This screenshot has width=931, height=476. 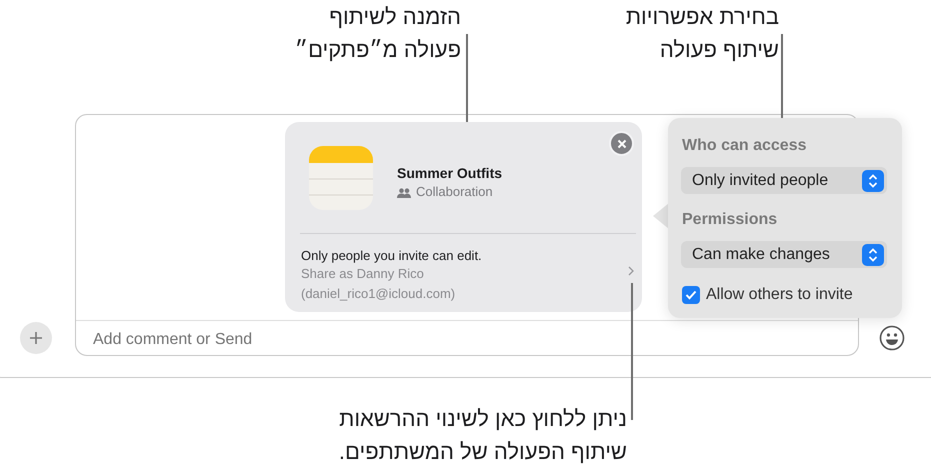 I want to click on comment-field: Add comment or Send, so click(x=343, y=340).